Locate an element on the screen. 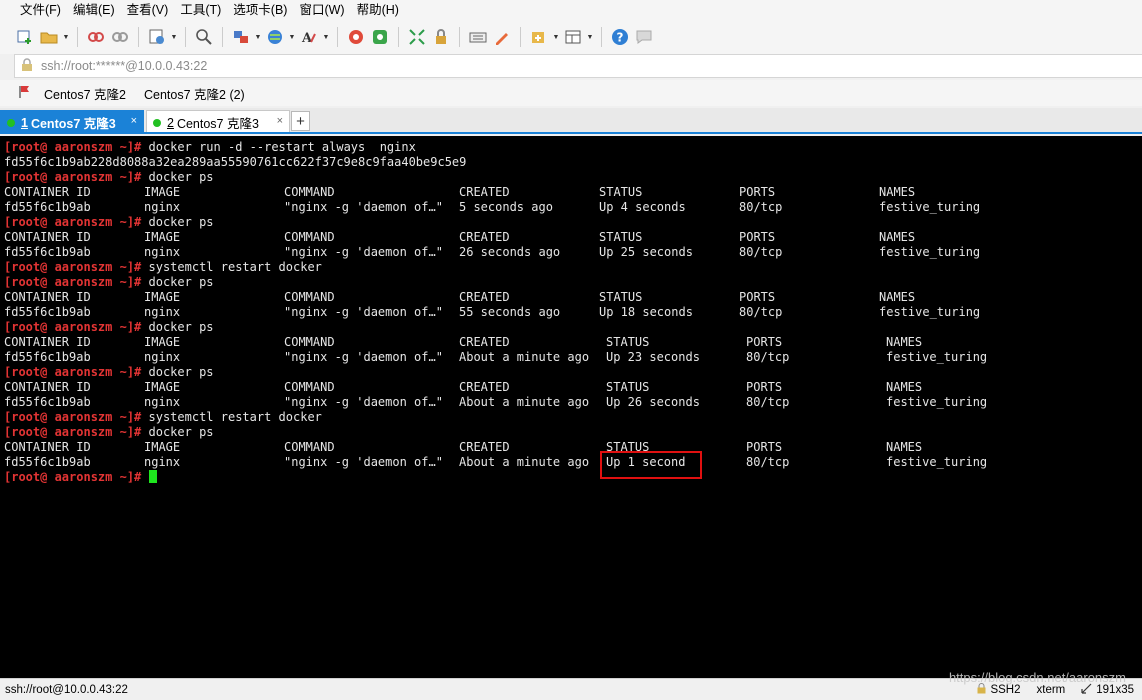  globe-icon is located at coordinates (275, 37).